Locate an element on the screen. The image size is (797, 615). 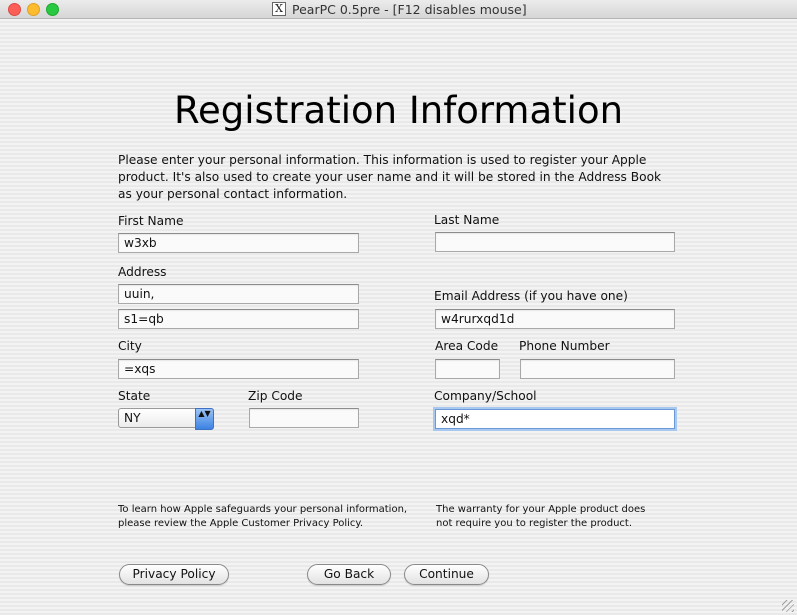
address-line2-field is located at coordinates (238, 319).